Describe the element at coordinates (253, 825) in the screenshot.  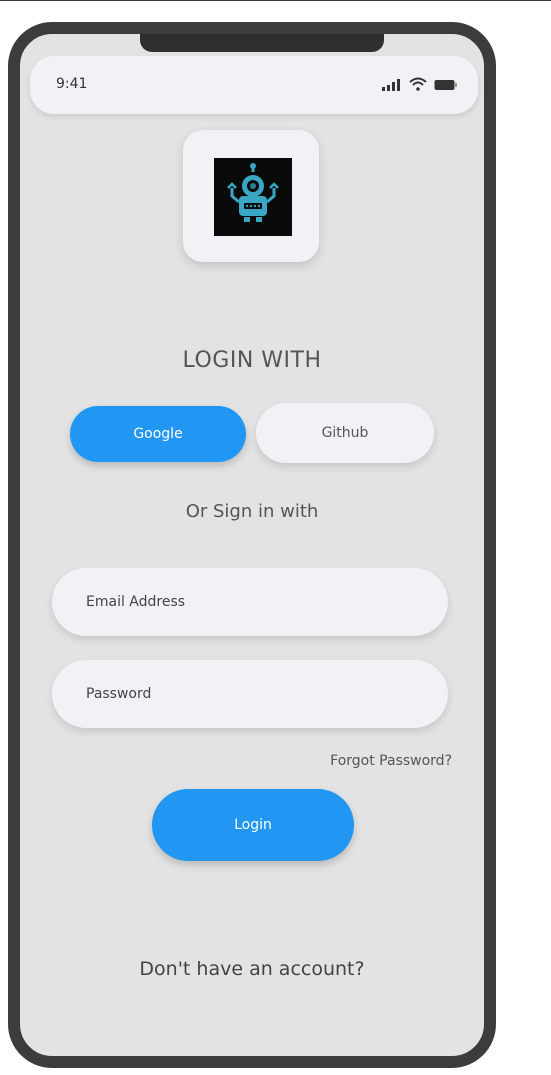
I see `login-button: Login` at that location.